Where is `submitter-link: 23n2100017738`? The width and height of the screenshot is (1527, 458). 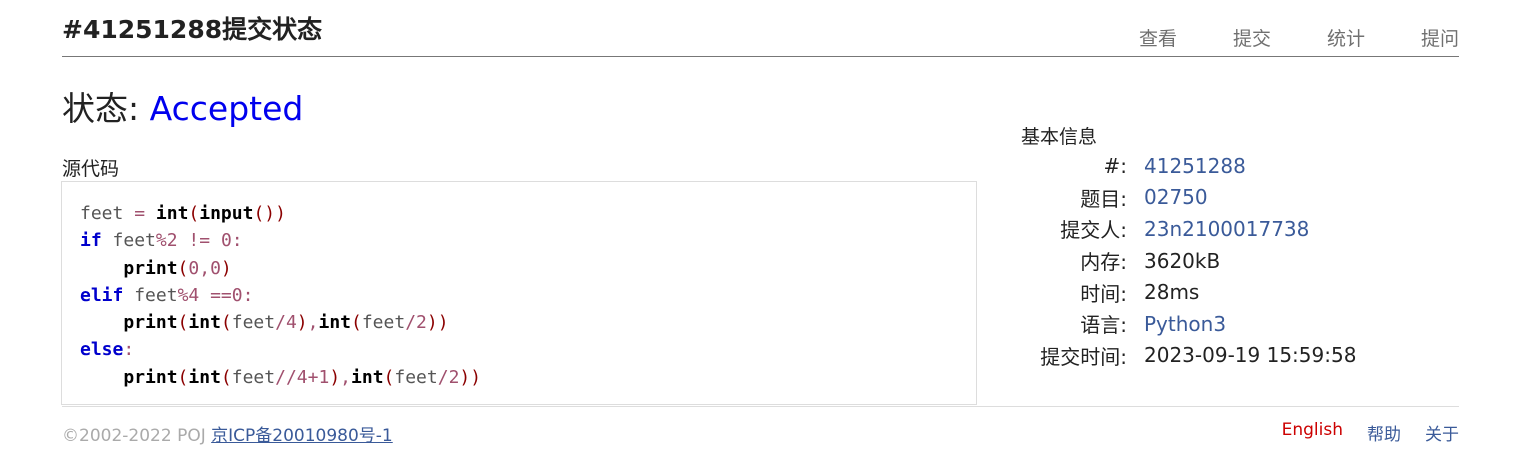 submitter-link: 23n2100017738 is located at coordinates (1226, 229).